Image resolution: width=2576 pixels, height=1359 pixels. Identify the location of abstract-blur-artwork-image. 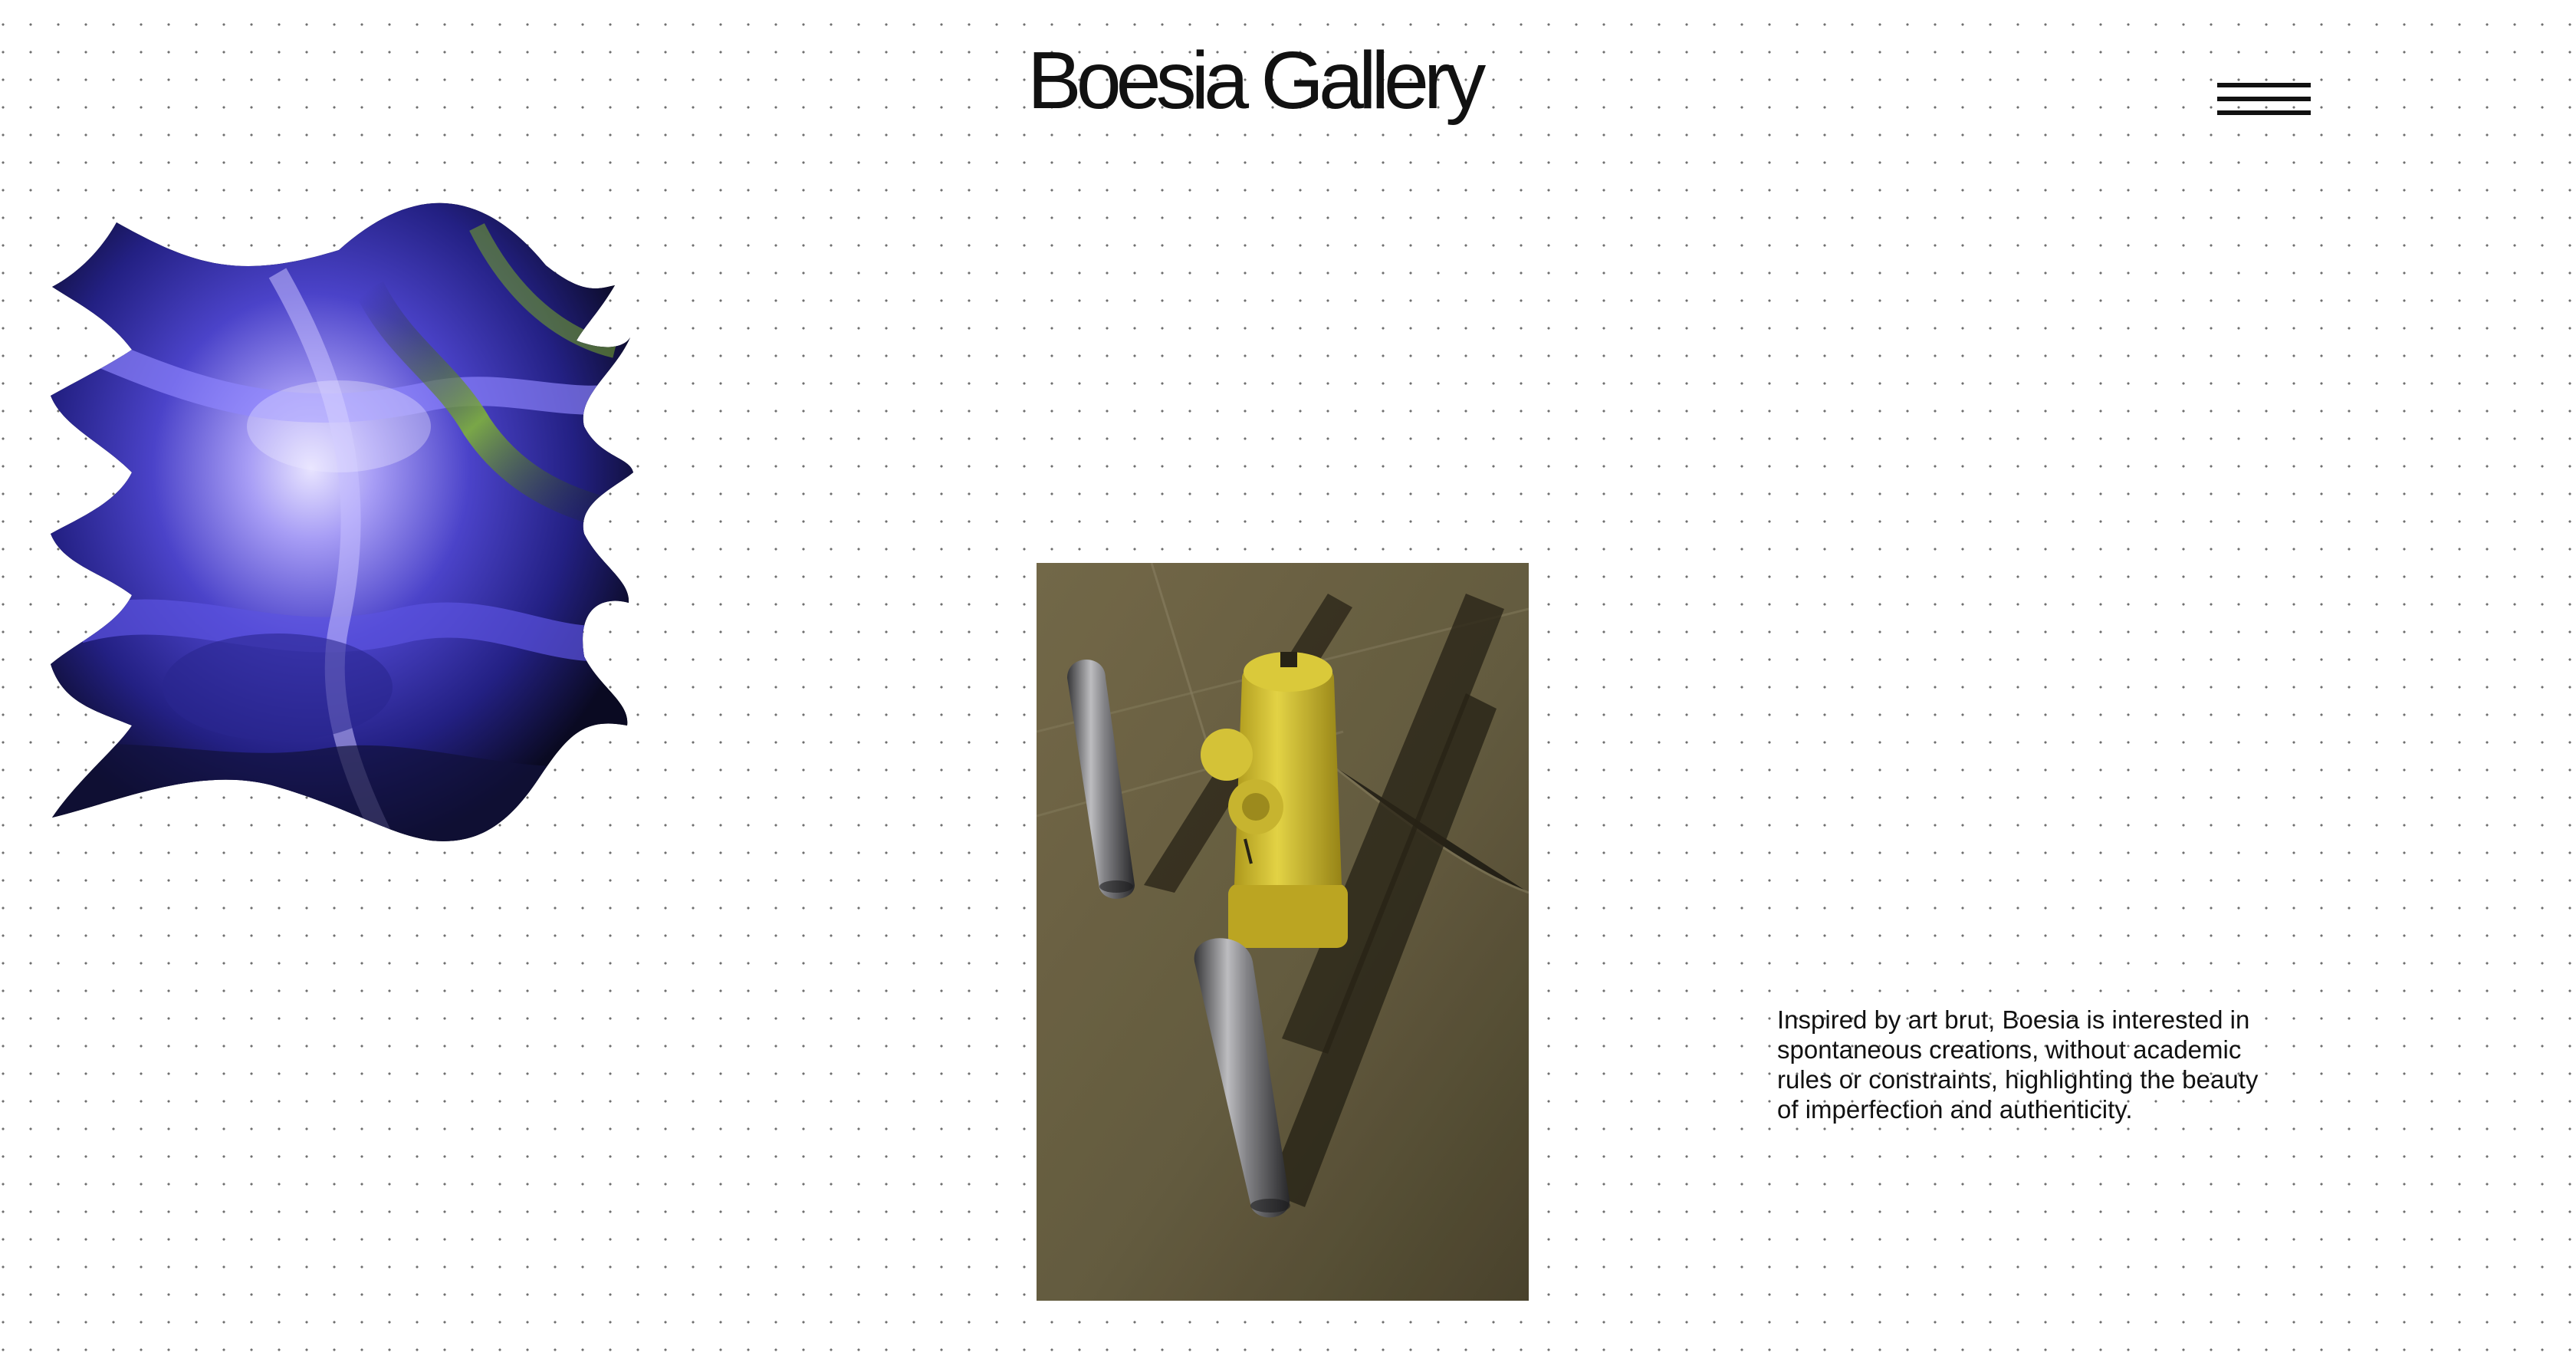
(342, 521).